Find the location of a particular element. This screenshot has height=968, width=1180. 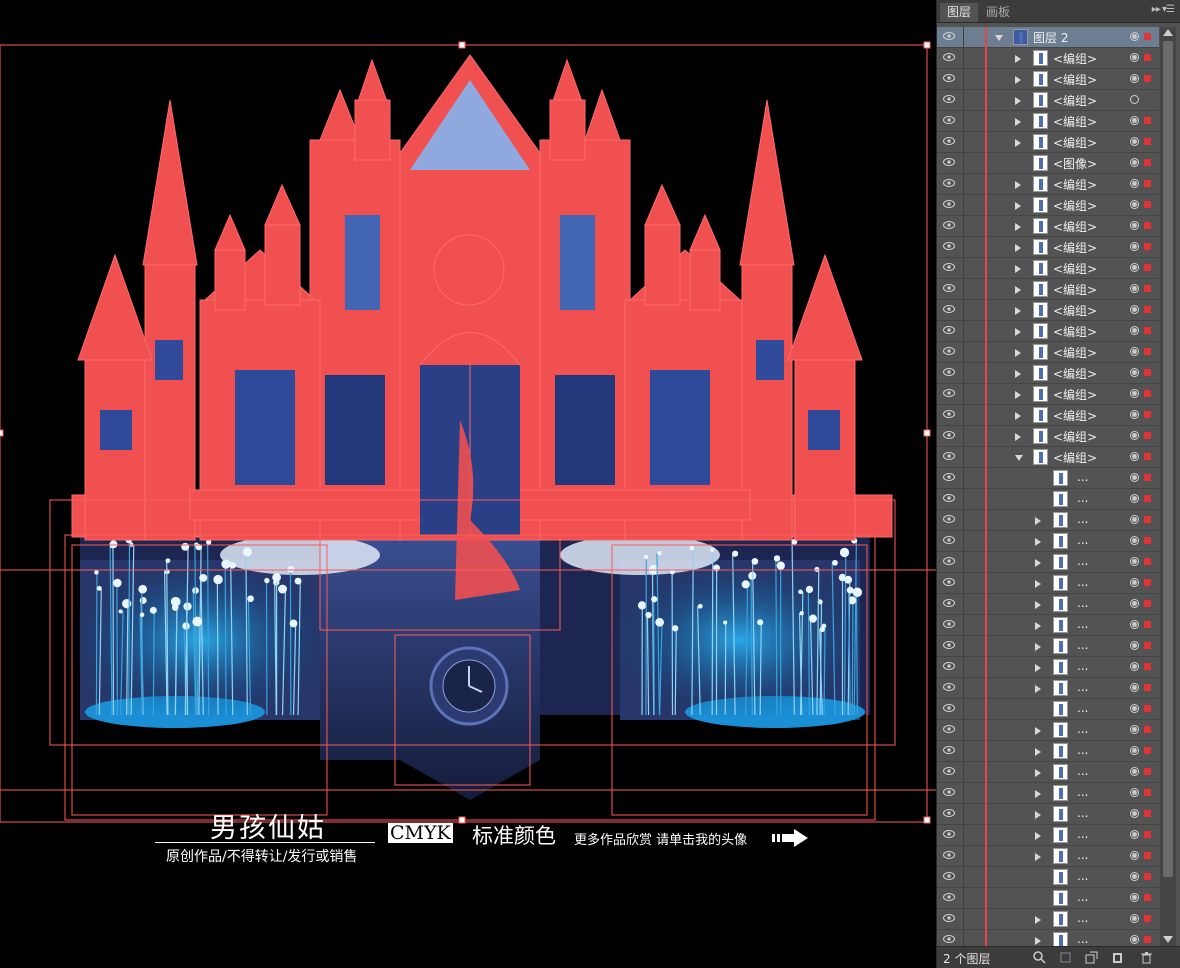

search-icon is located at coordinates (1039, 957).